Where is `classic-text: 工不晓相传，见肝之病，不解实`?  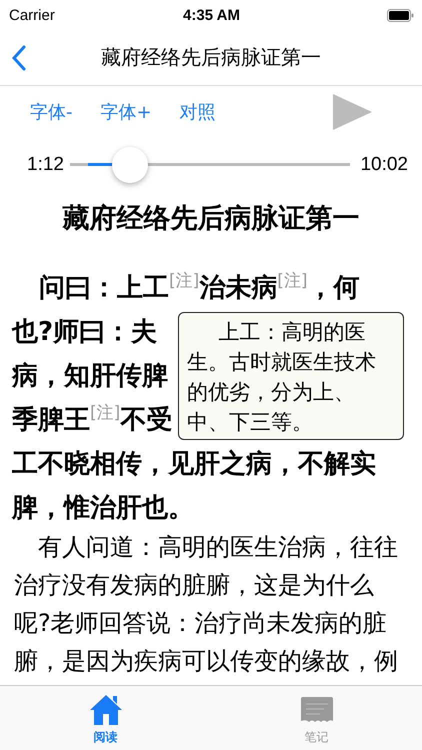 classic-text: 工不晓相传，见肝之病，不解实 is located at coordinates (194, 464).